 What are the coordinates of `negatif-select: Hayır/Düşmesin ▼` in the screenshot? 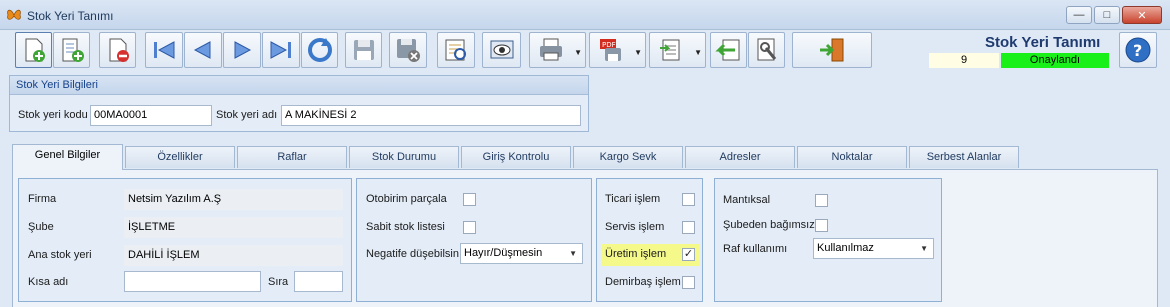 It's located at (521, 253).